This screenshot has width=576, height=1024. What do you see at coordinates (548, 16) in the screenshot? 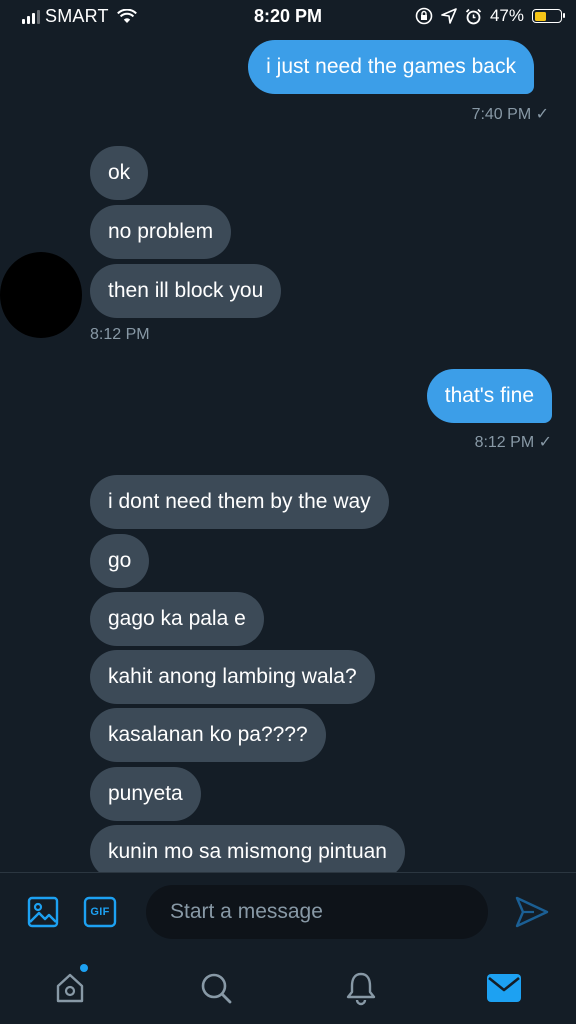
I see `battery-icon` at bounding box center [548, 16].